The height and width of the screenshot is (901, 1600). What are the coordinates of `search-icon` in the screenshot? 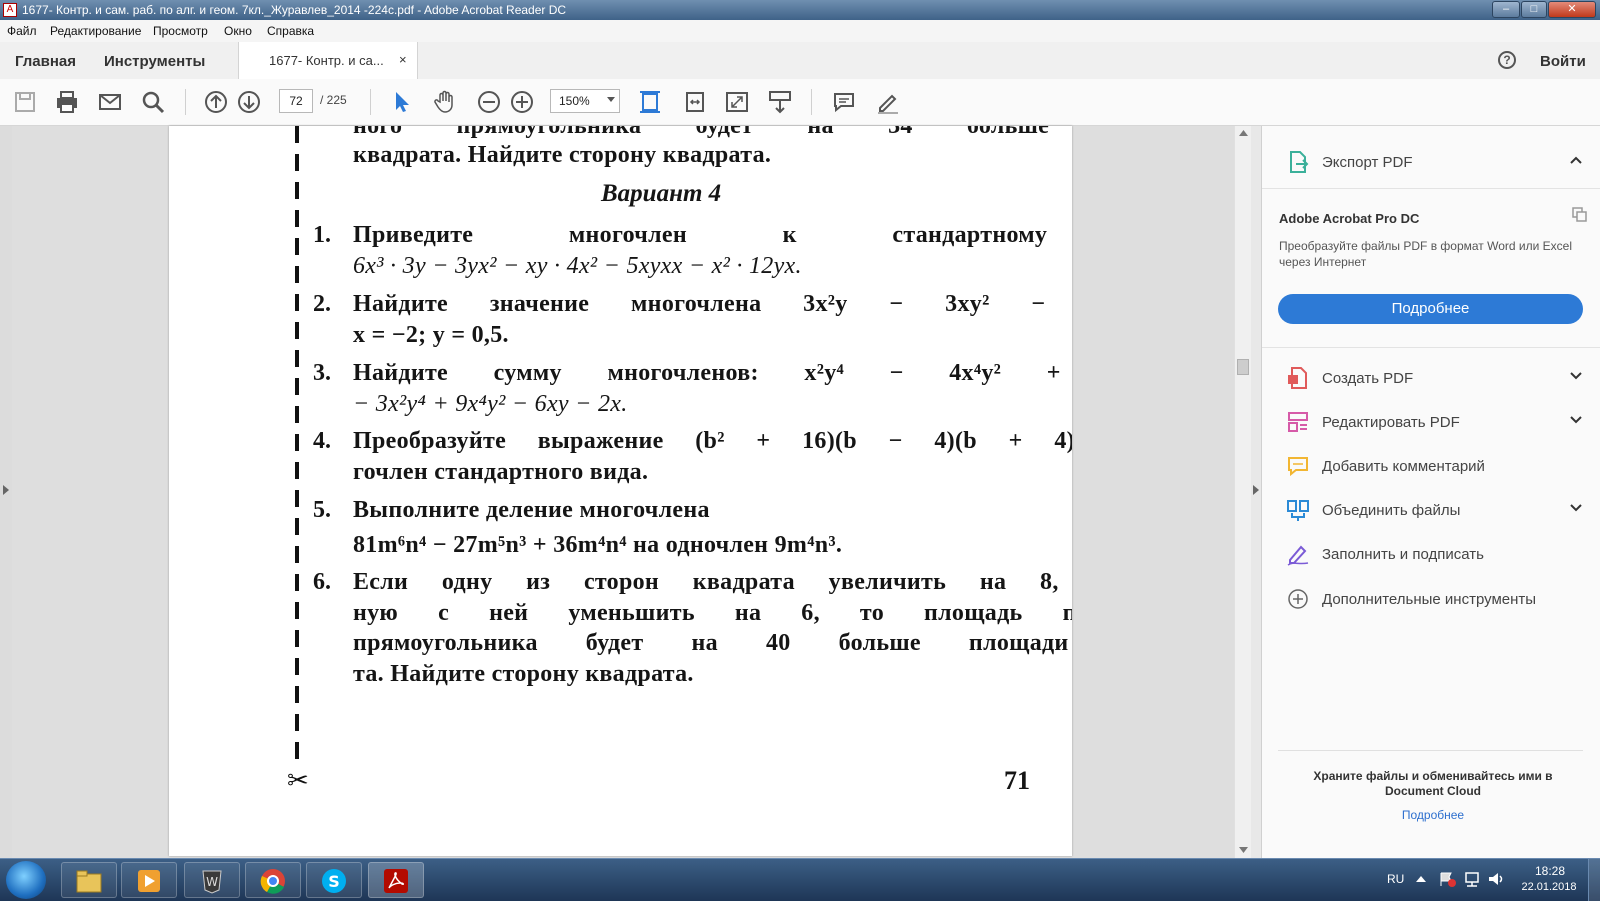 It's located at (153, 102).